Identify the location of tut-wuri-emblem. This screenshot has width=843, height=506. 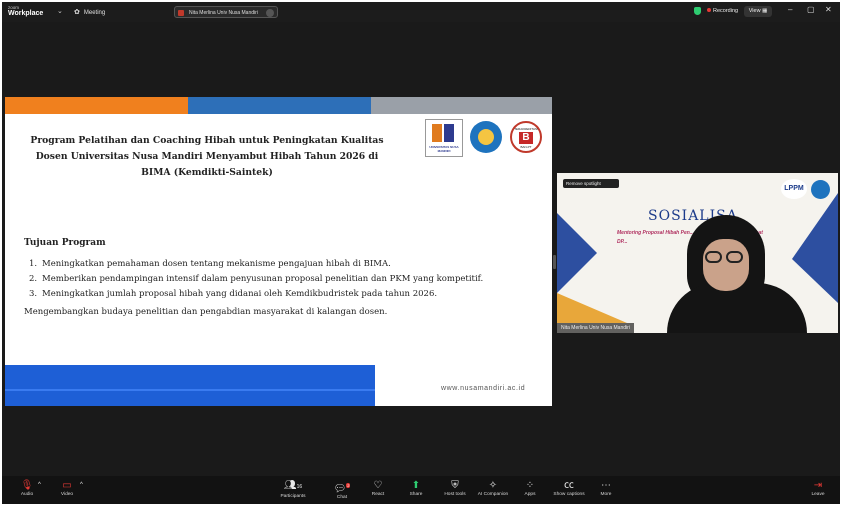
(486, 137).